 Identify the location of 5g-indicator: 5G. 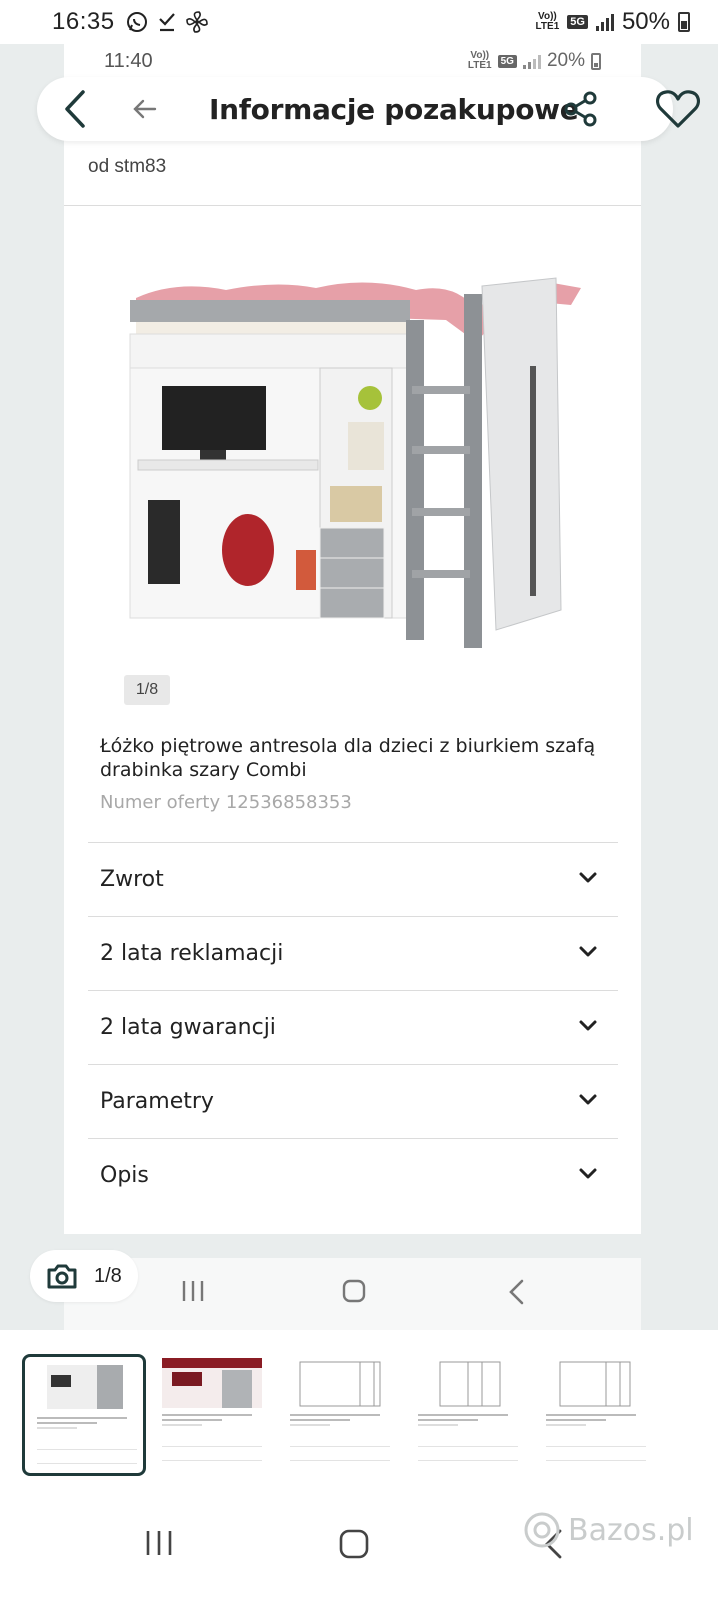
(577, 22).